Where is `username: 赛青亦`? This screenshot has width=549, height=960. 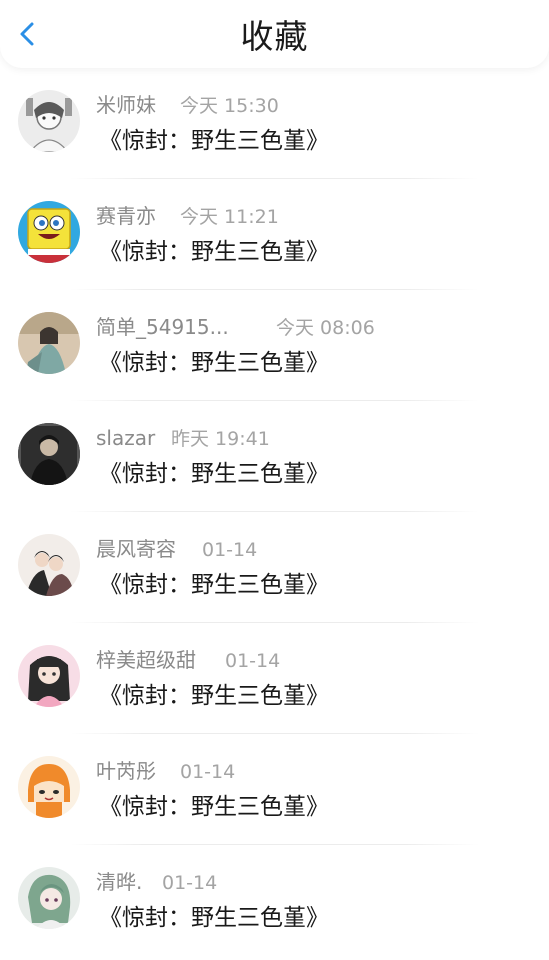 username: 赛青亦 is located at coordinates (126, 216).